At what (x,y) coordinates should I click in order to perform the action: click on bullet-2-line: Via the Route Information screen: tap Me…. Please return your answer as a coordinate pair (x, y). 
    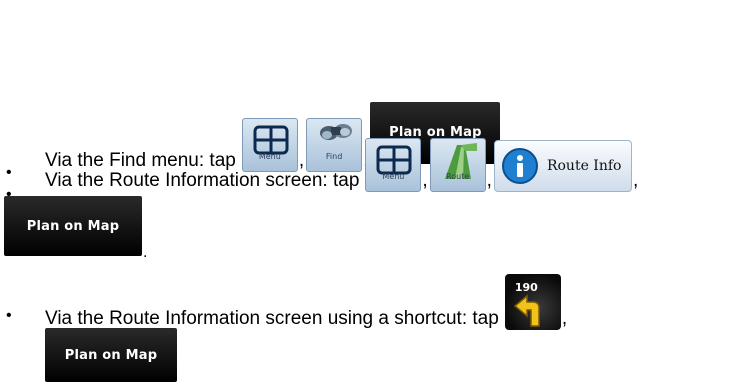
    Looking at the image, I should click on (342, 160).